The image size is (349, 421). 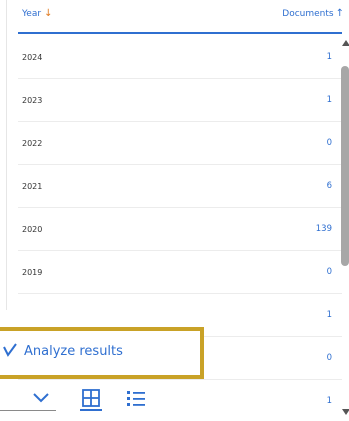 I want to click on year-cell: 2019, so click(x=32, y=272).